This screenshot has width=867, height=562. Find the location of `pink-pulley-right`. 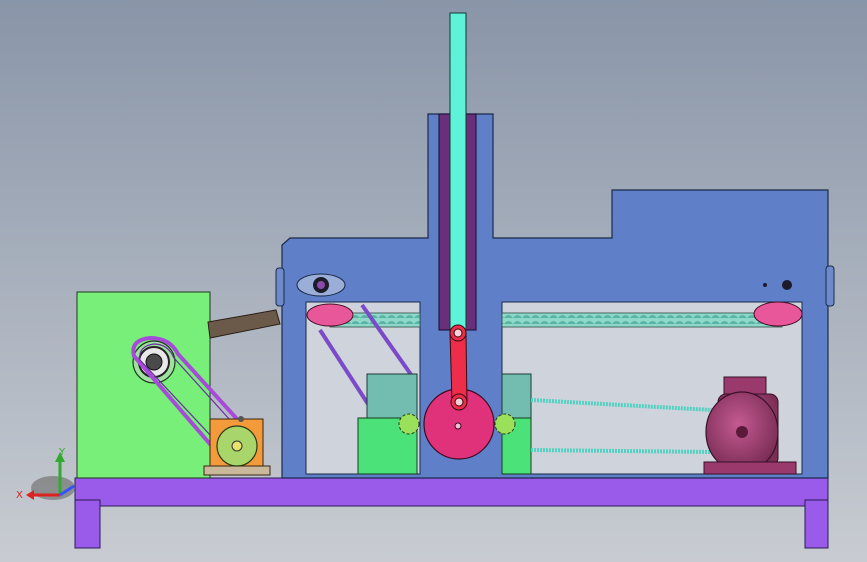

pink-pulley-right is located at coordinates (778, 314).